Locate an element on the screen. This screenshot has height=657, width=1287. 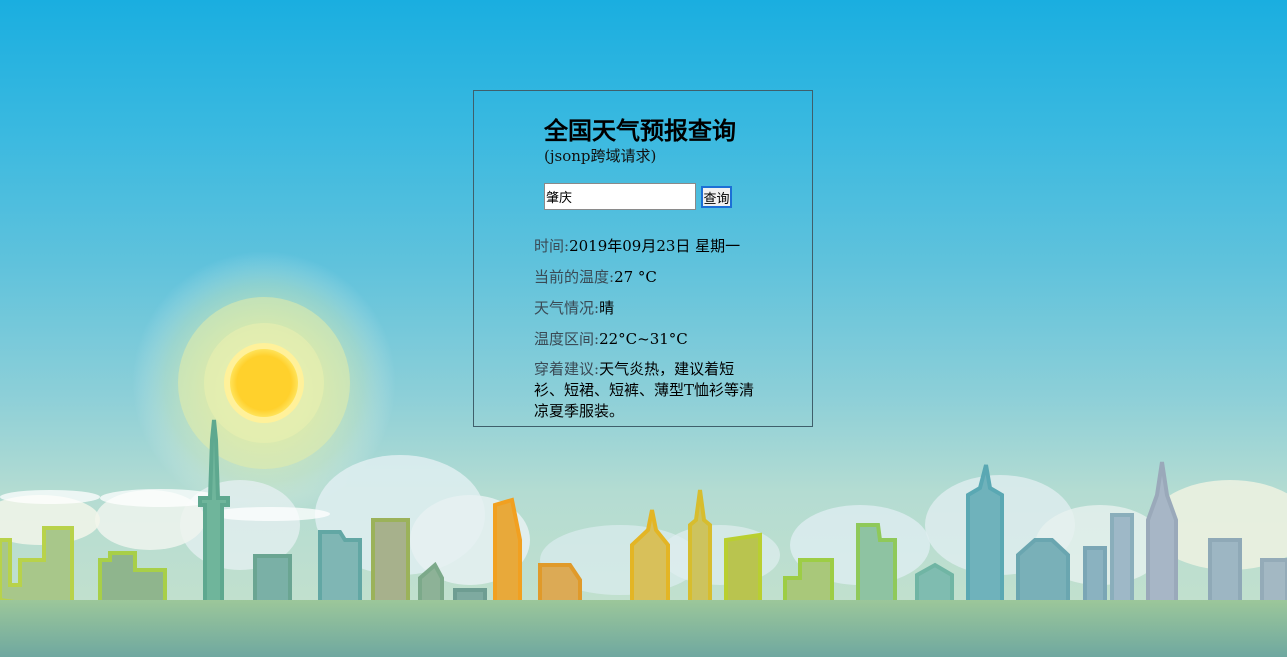
page-subtitle: (jsonp跨域请求) is located at coordinates (600, 156).